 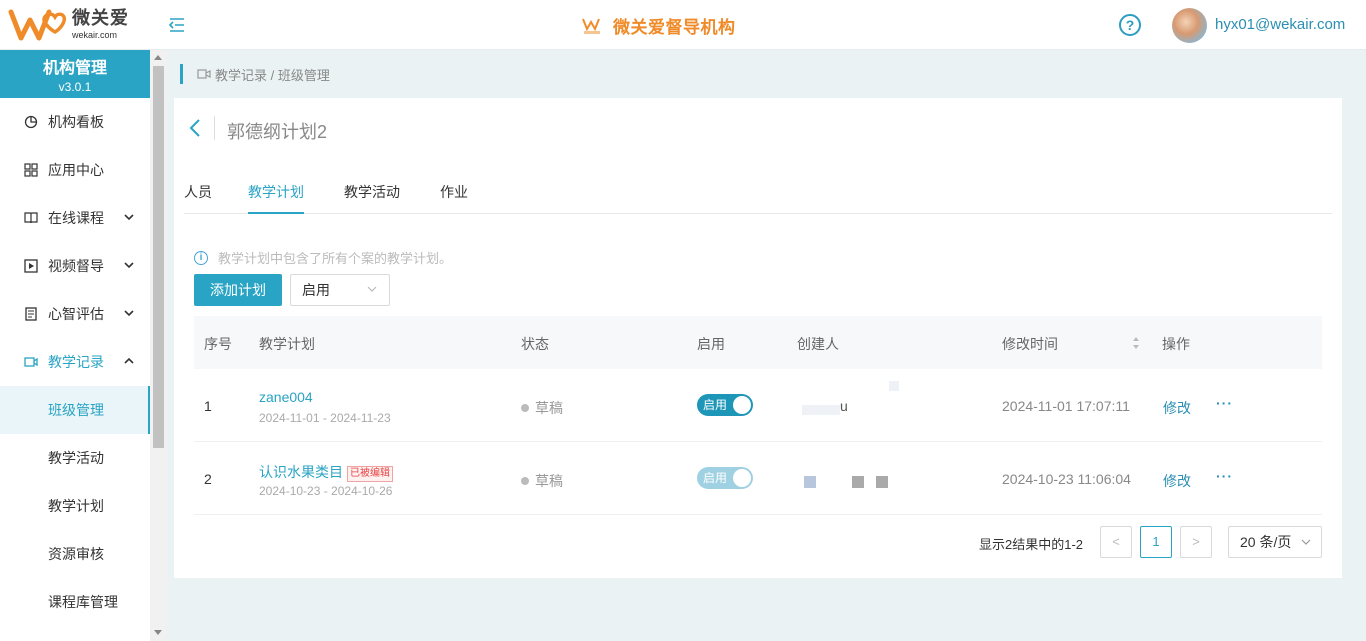 I want to click on status-text: 草稿, so click(x=549, y=481).